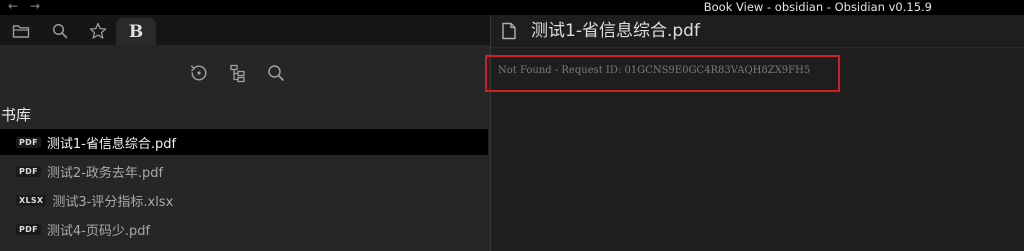  Describe the element at coordinates (16, 115) in the screenshot. I see `library-heading: 书库` at that location.